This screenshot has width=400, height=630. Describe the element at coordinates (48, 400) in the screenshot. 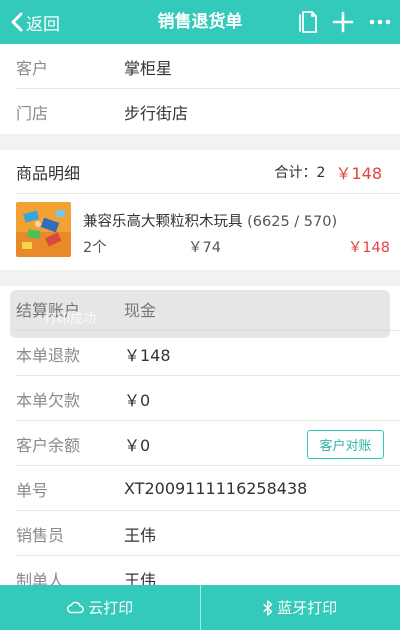

I see `debt-label: 本单欠款` at that location.